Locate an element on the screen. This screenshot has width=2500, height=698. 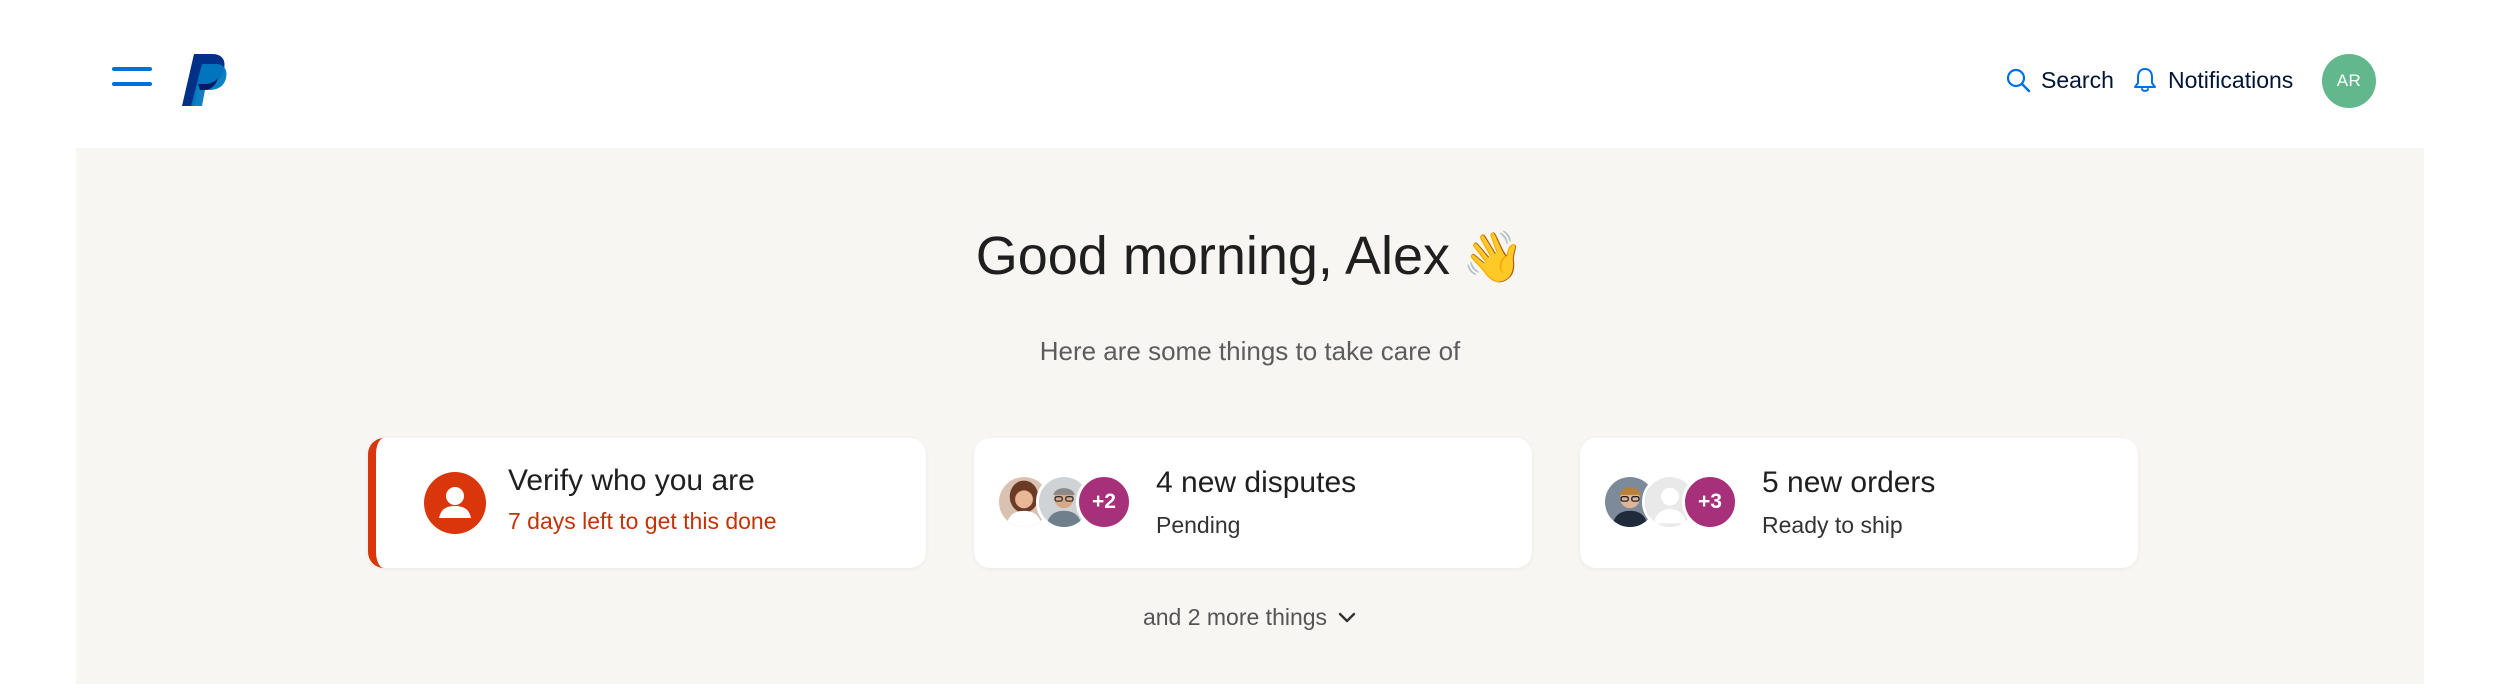
user-avatar: AR is located at coordinates (2349, 81).